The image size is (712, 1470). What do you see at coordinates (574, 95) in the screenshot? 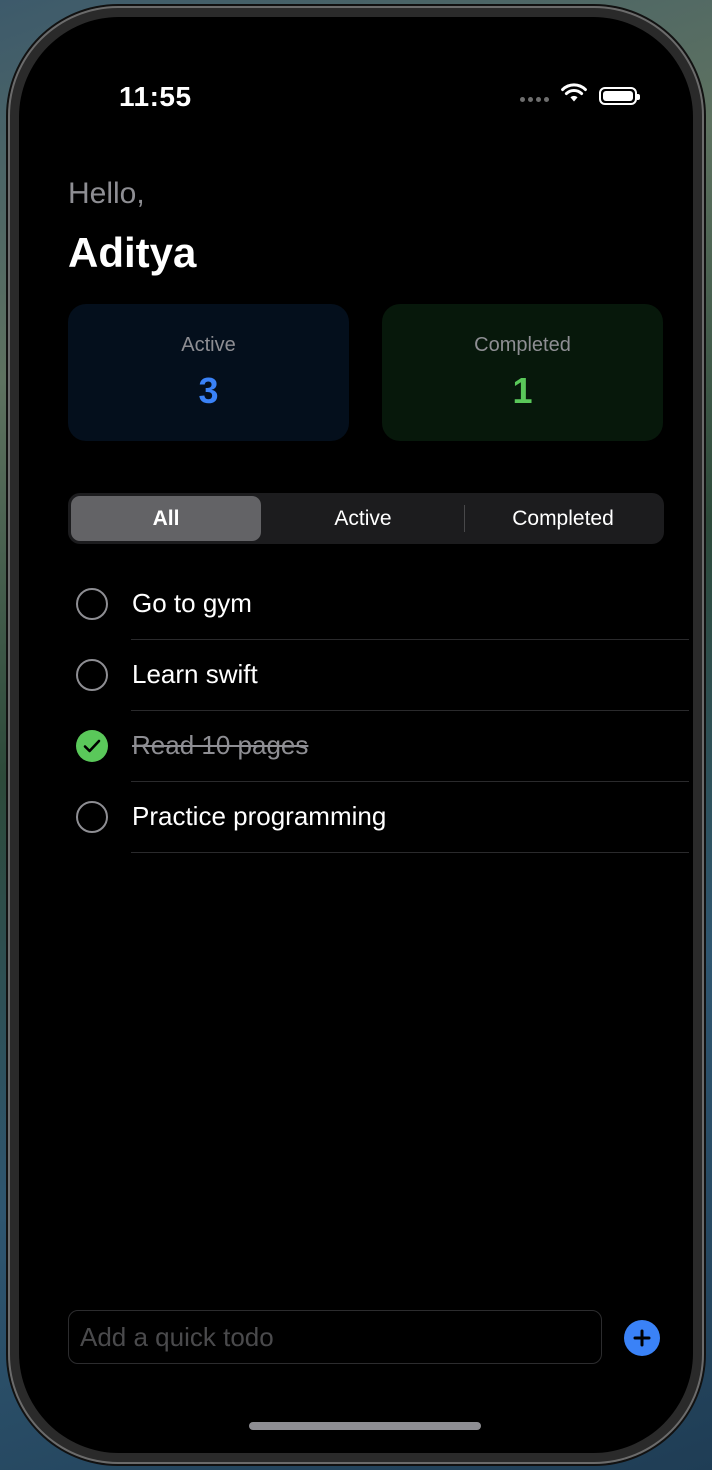
I see `wifi-icon` at bounding box center [574, 95].